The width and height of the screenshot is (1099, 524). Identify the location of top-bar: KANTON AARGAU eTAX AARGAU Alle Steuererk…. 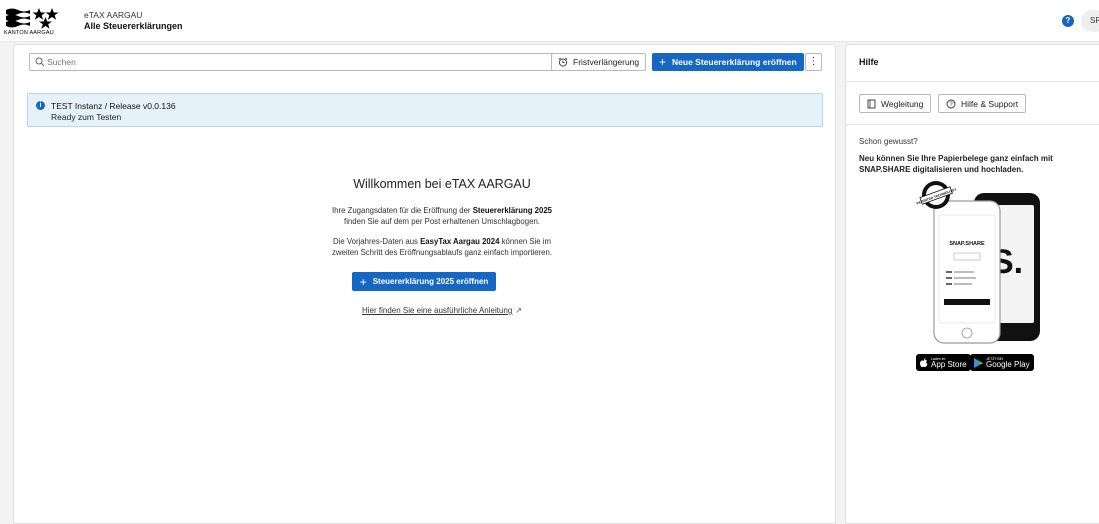
(549, 21).